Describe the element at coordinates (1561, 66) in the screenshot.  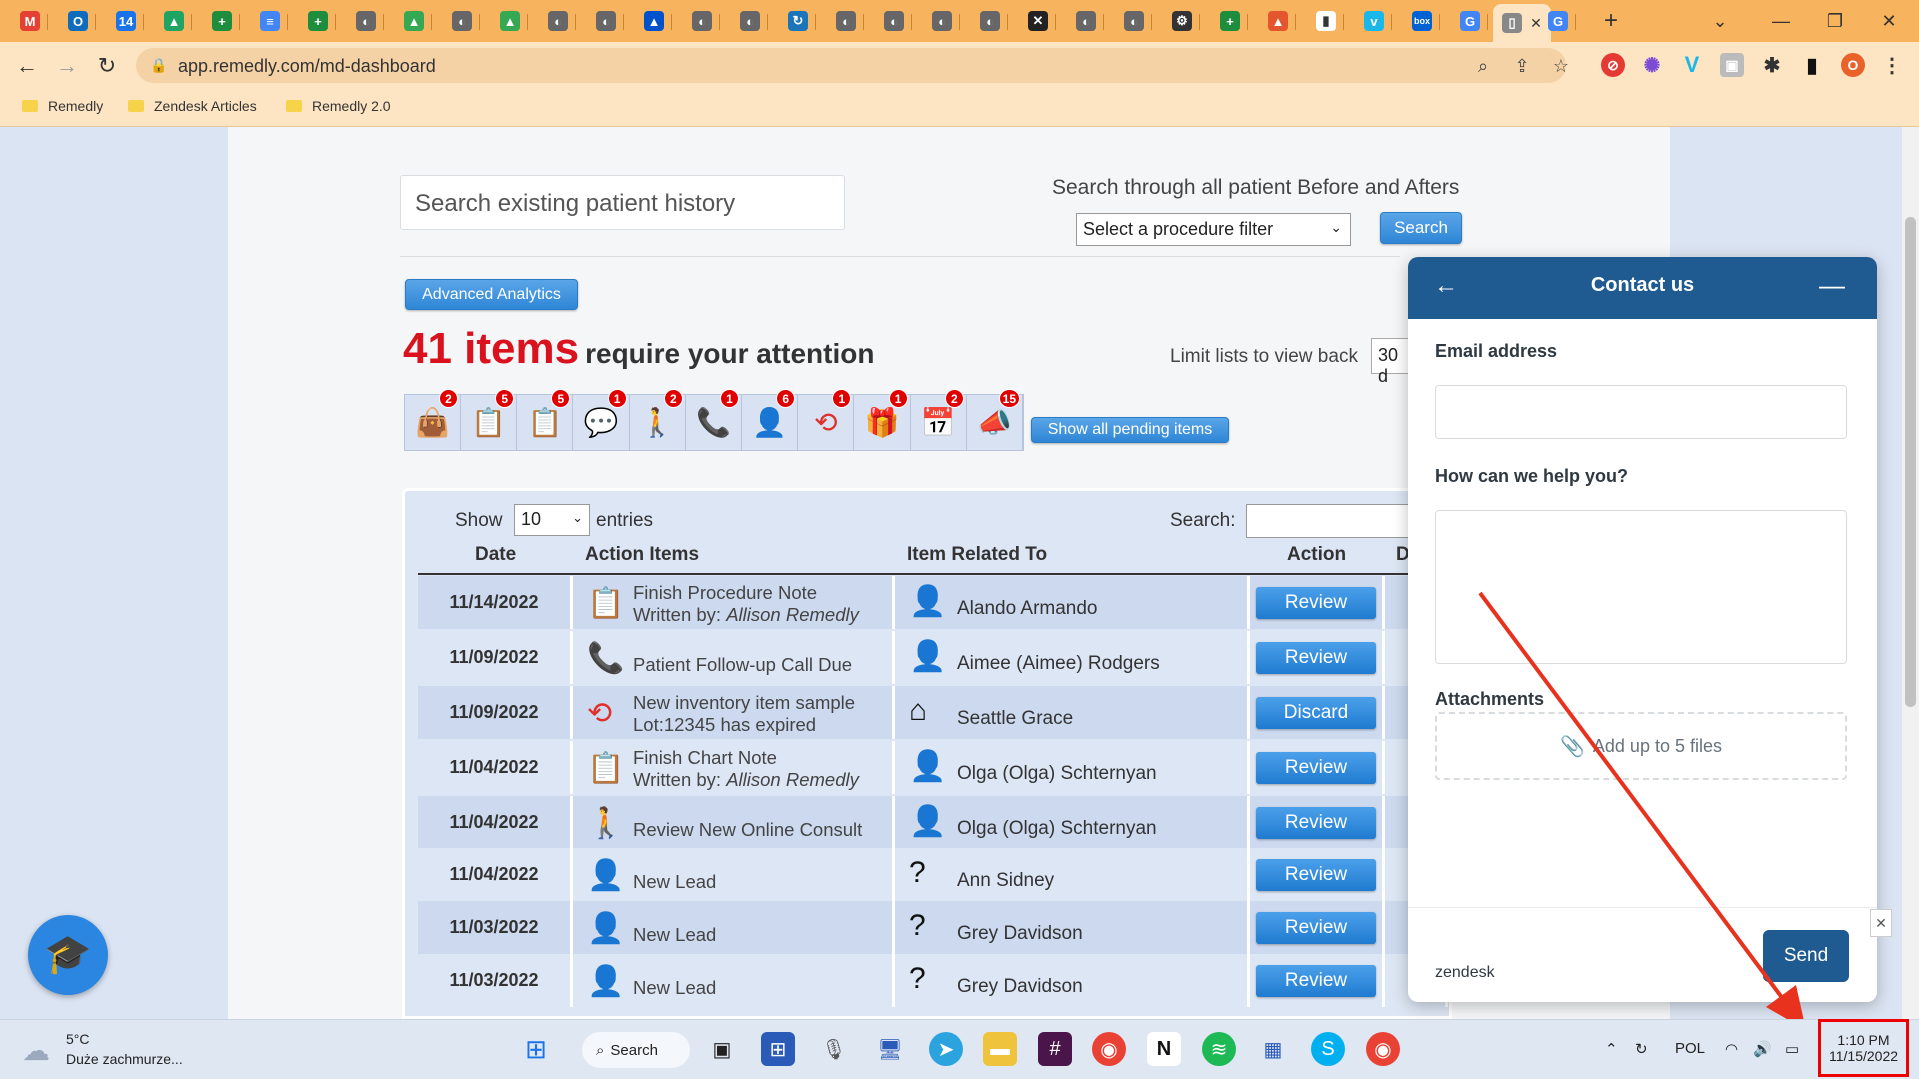
I see `bookmark-star-icon: ☆` at that location.